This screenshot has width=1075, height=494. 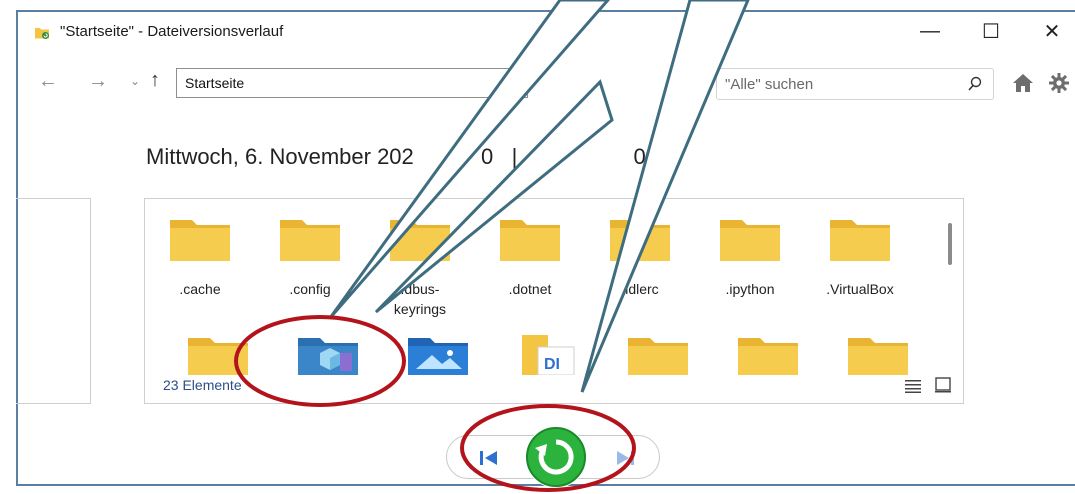 I want to click on svg-text: DI, so click(x=552, y=364).